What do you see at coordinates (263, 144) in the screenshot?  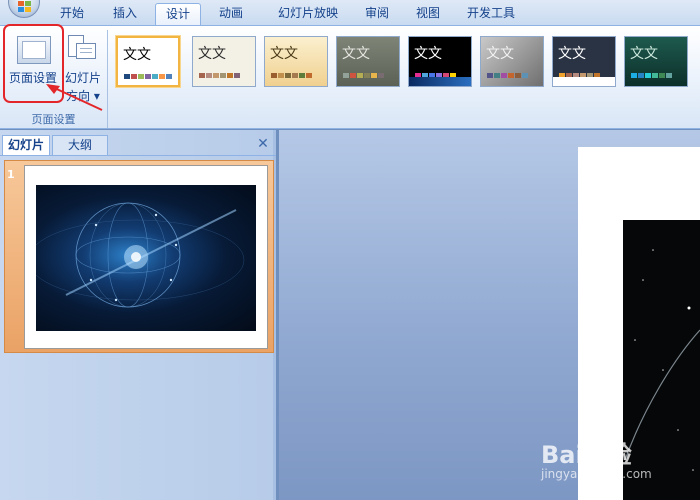 I see `close-icon: ✕` at bounding box center [263, 144].